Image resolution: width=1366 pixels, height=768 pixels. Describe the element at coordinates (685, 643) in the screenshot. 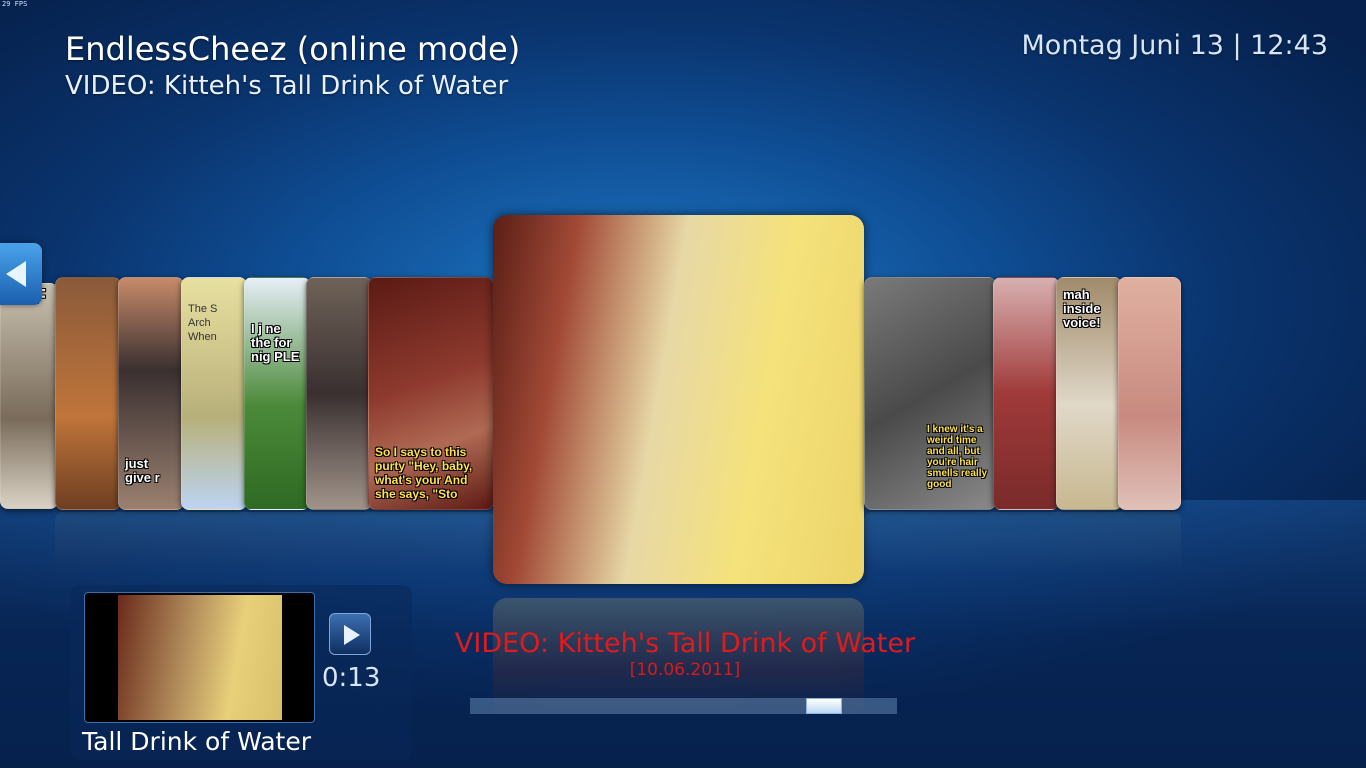

I see `now-playing-title: VIDEO: Kitteh's Tall Drink of Water` at that location.